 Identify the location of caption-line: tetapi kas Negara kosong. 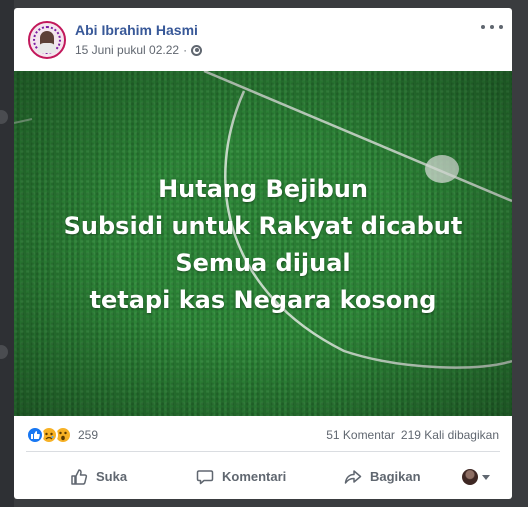
(263, 300).